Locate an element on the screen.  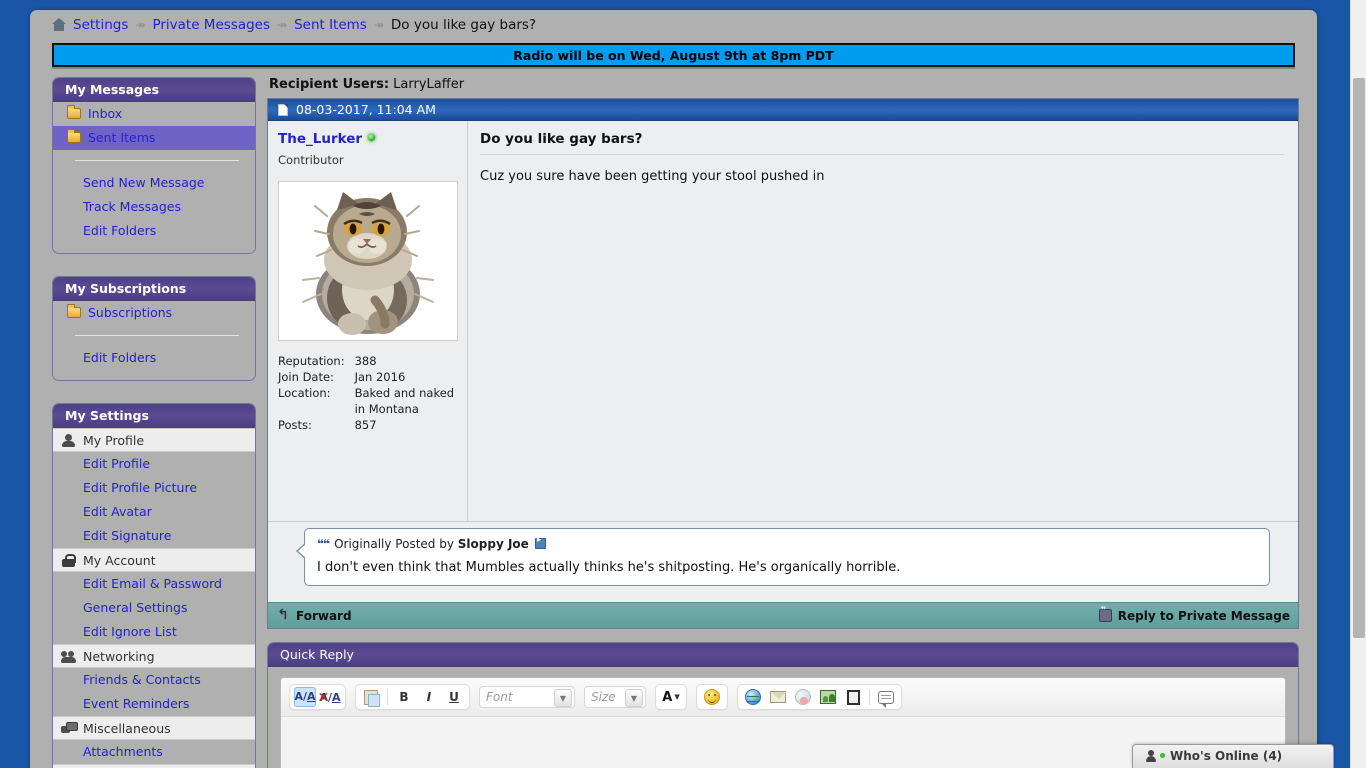
stat-key: Location: is located at coordinates (304, 393).